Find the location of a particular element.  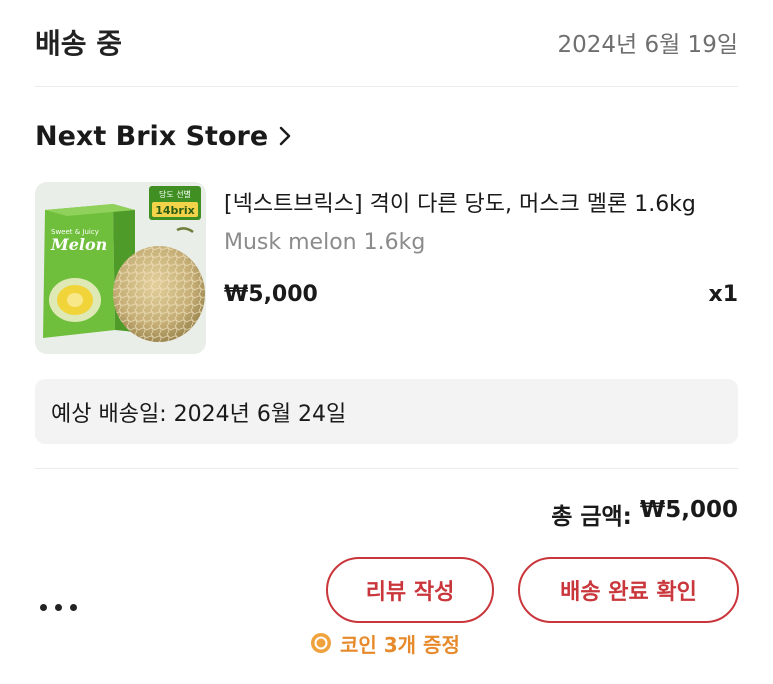

review-reward: 코인 3개 증정 is located at coordinates (385, 643).